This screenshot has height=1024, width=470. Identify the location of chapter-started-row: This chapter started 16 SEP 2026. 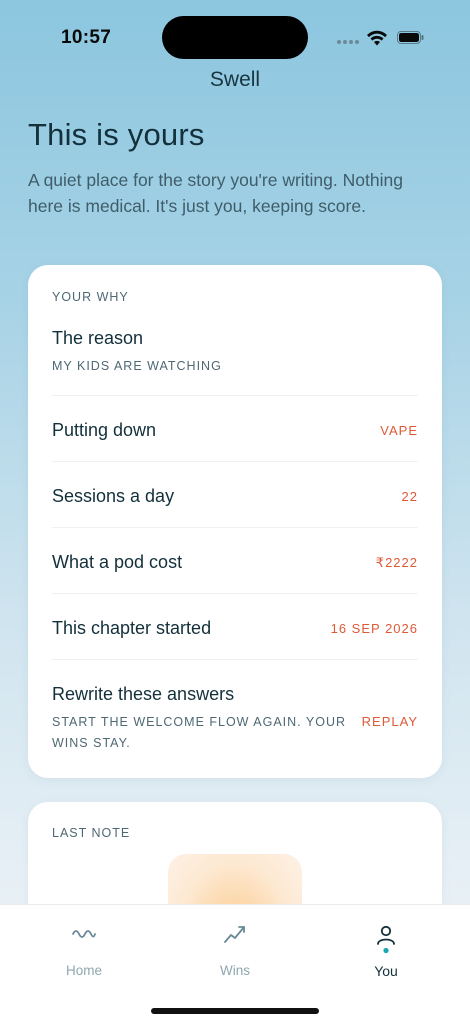
(235, 627).